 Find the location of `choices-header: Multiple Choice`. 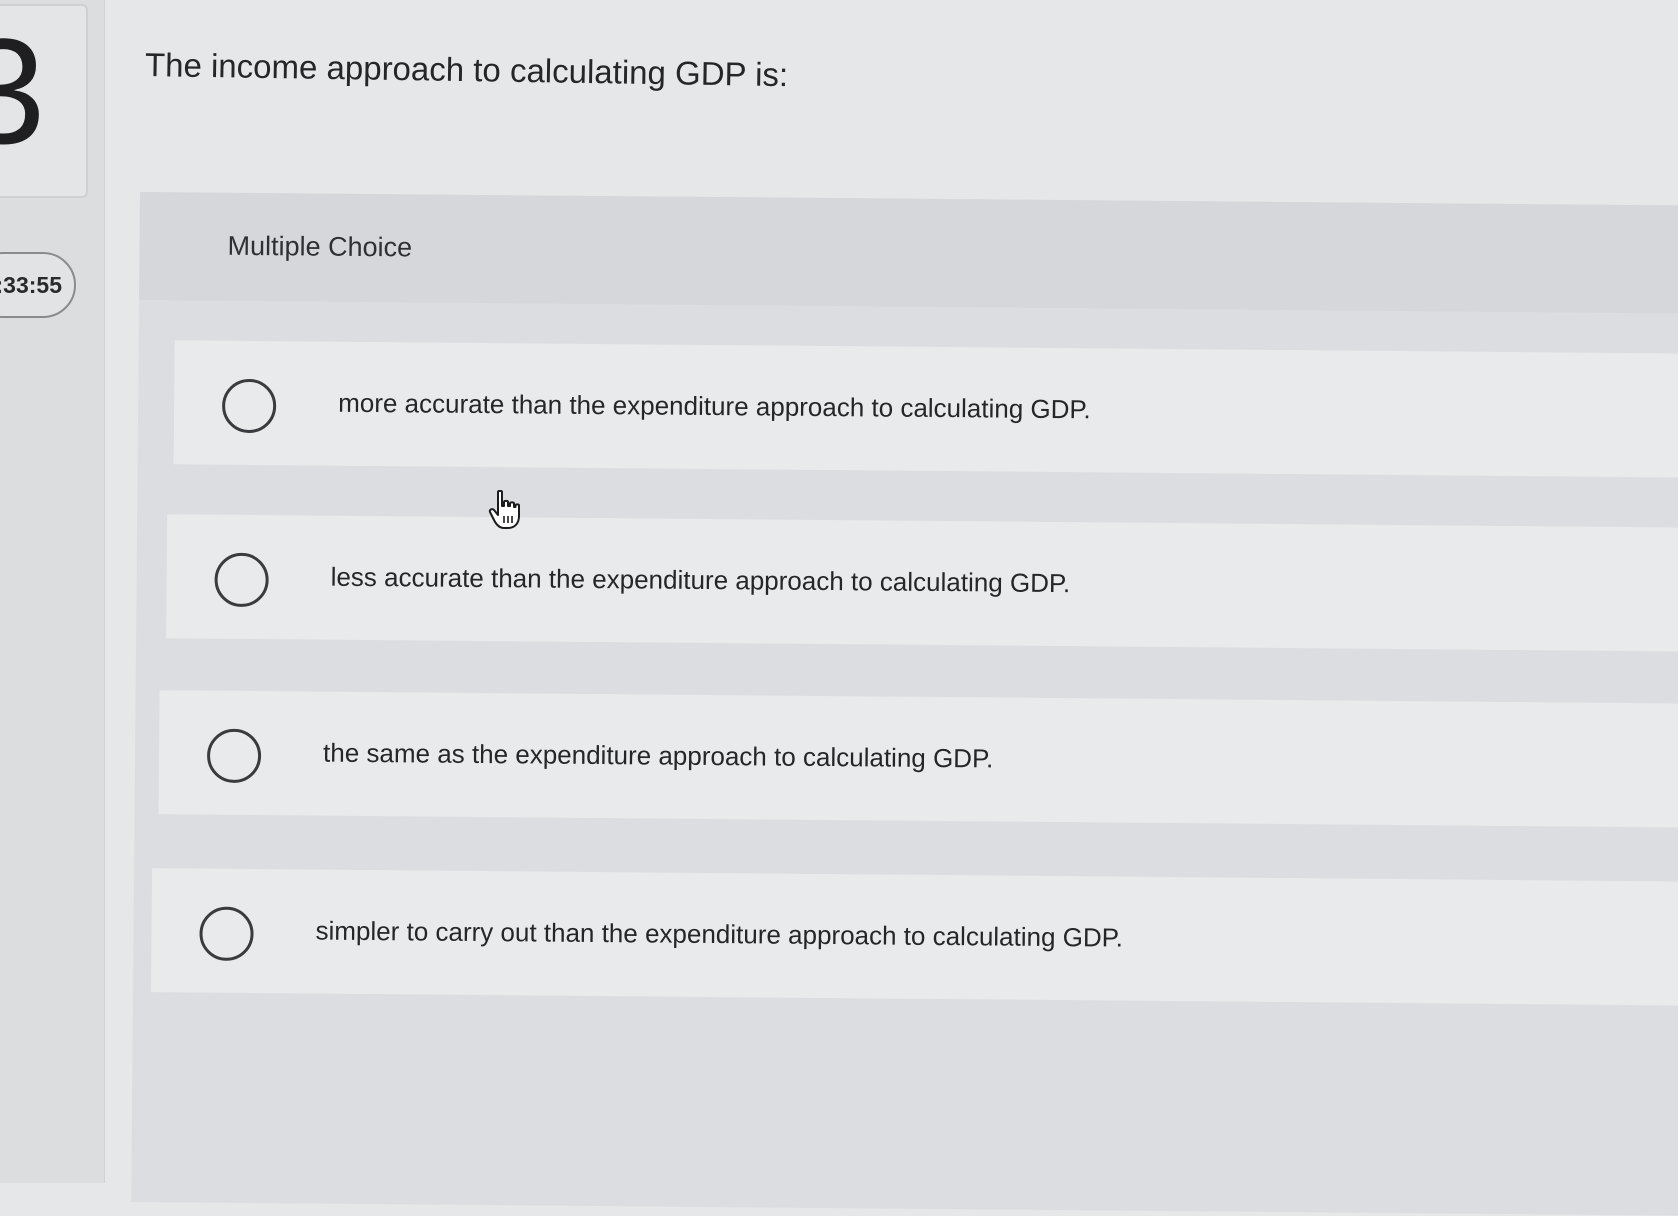

choices-header: Multiple Choice is located at coordinates (908, 253).